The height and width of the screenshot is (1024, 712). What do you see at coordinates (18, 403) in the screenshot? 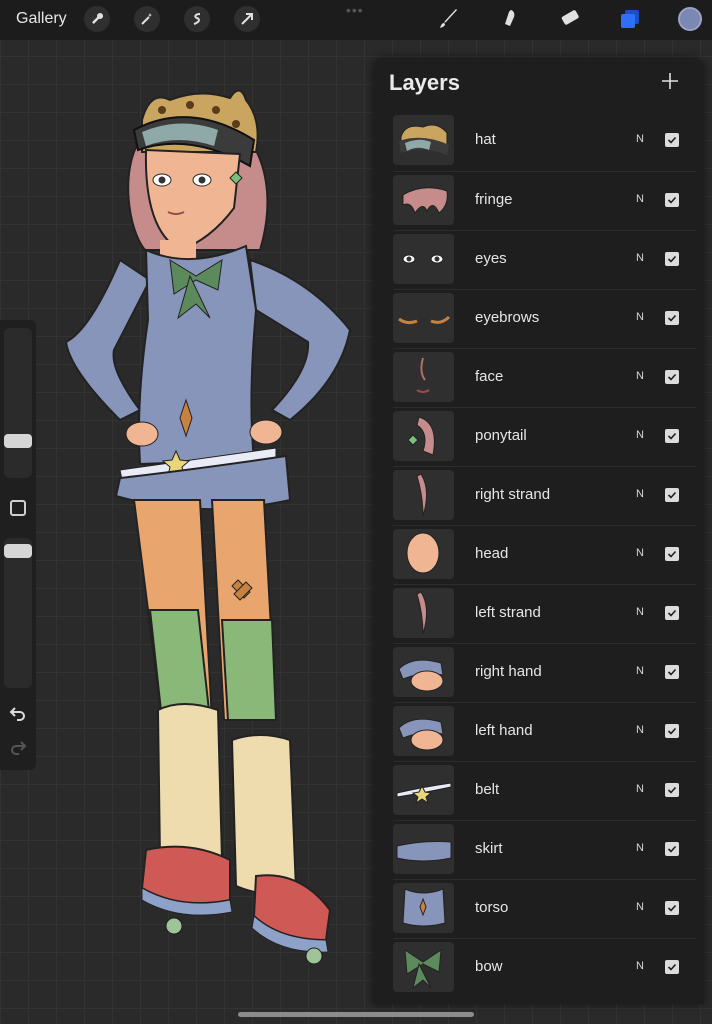
I see `brush-size-slider` at bounding box center [18, 403].